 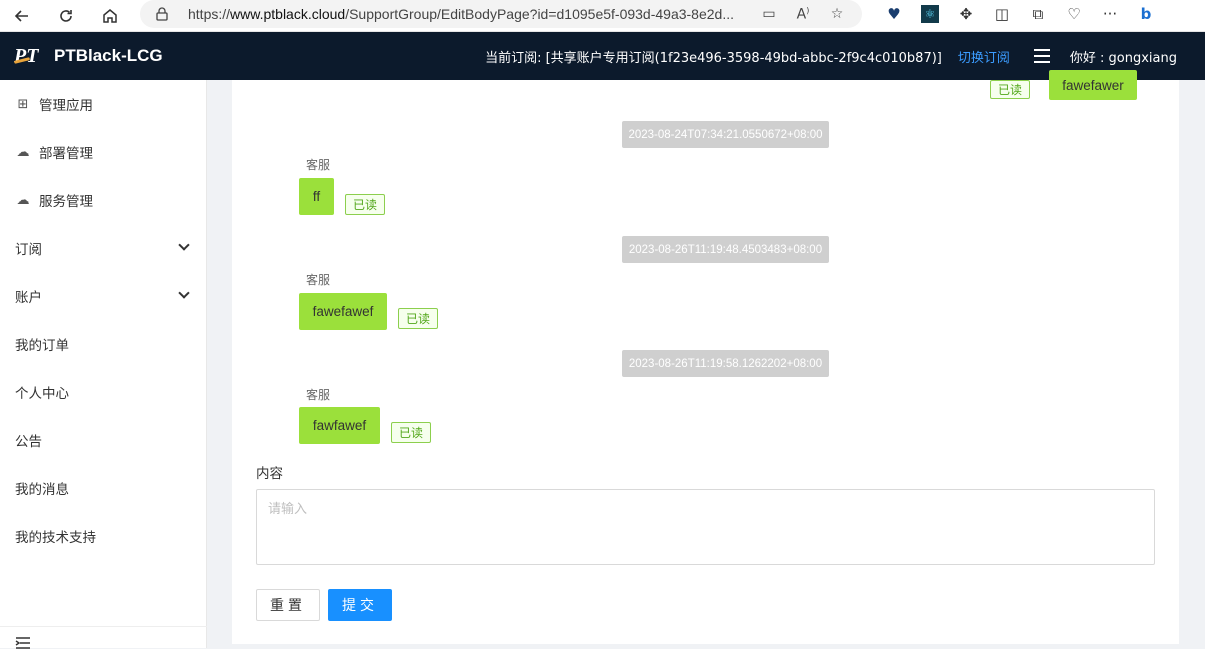 What do you see at coordinates (984, 56) in the screenshot?
I see `switch-subscription-link: 切换订阅` at bounding box center [984, 56].